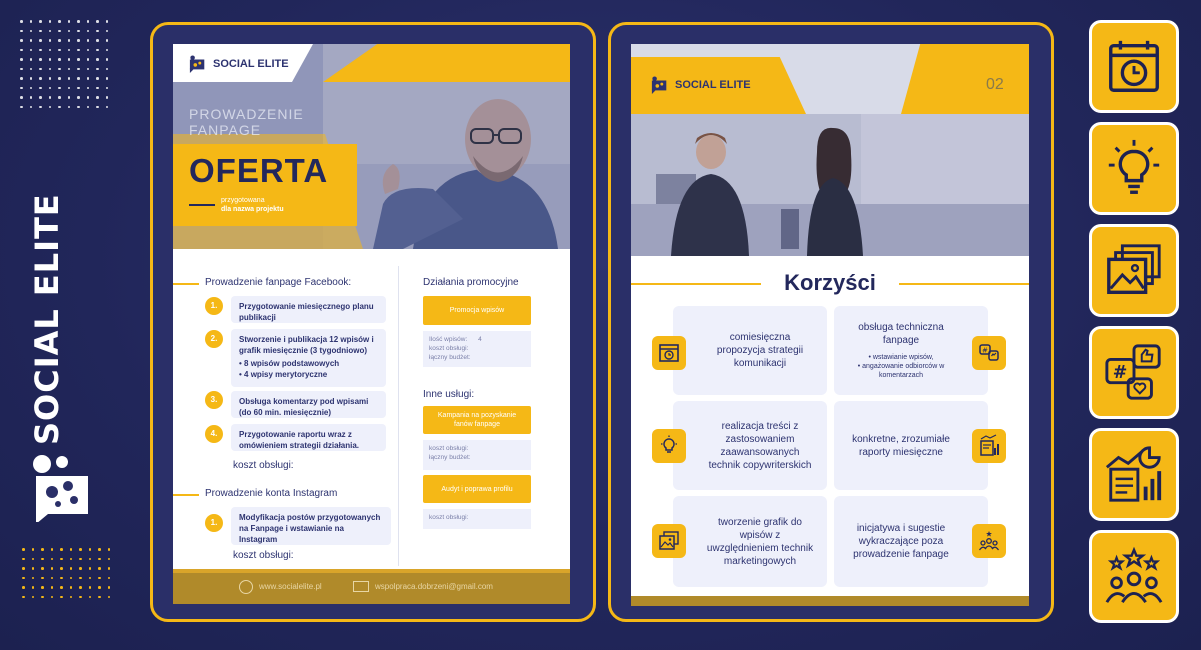 This screenshot has height=650, width=1201. Describe the element at coordinates (434, 586) in the screenshot. I see `footer-mail: wspolpraca.dobrzeni@gmail.com` at that location.